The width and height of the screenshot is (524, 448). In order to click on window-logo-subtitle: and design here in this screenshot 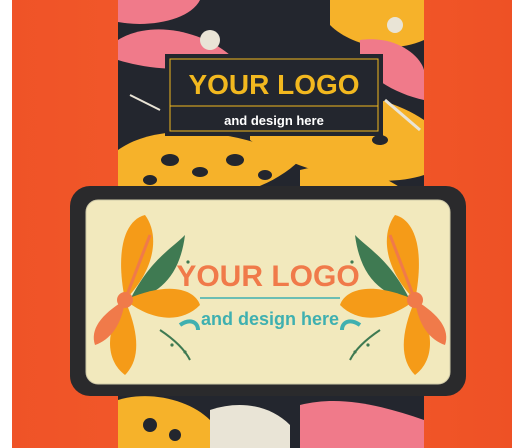, I will do `click(270, 319)`.